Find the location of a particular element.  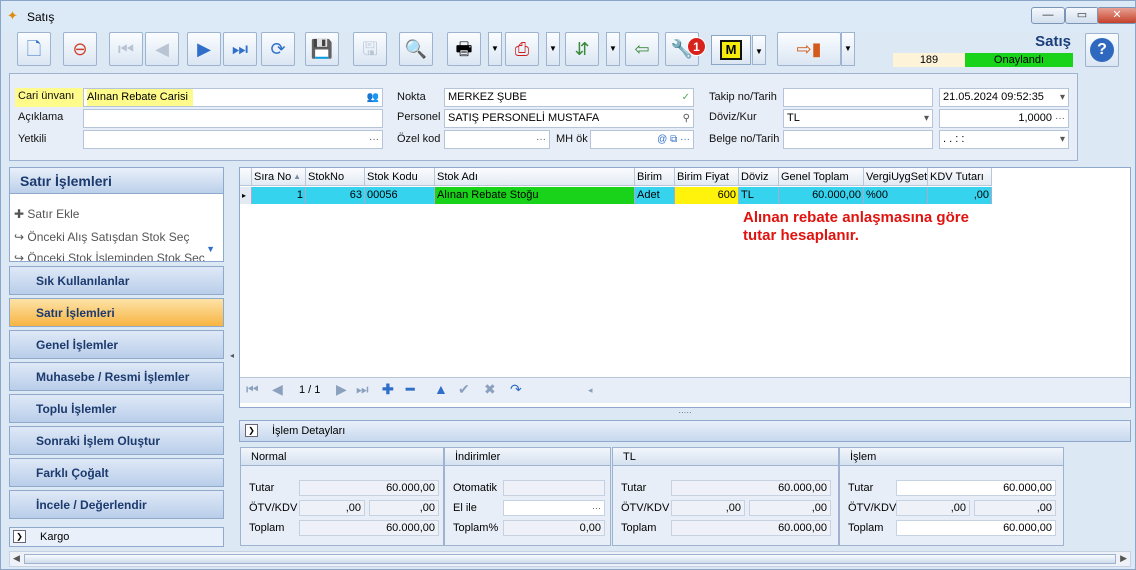

move-up-icon: ▲ is located at coordinates (441, 389).